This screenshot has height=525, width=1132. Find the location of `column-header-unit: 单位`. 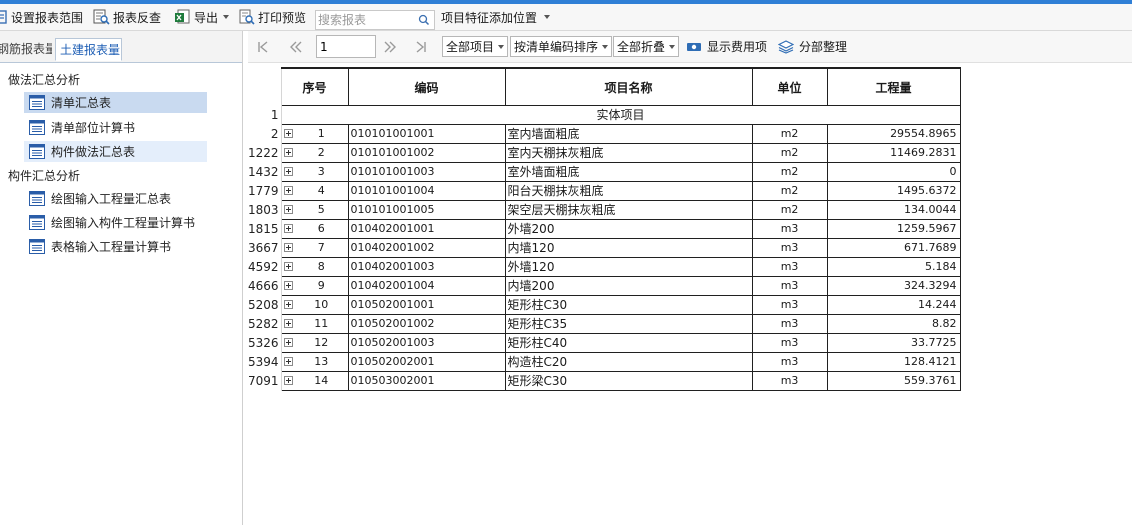

column-header-unit: 单位 is located at coordinates (789, 86).